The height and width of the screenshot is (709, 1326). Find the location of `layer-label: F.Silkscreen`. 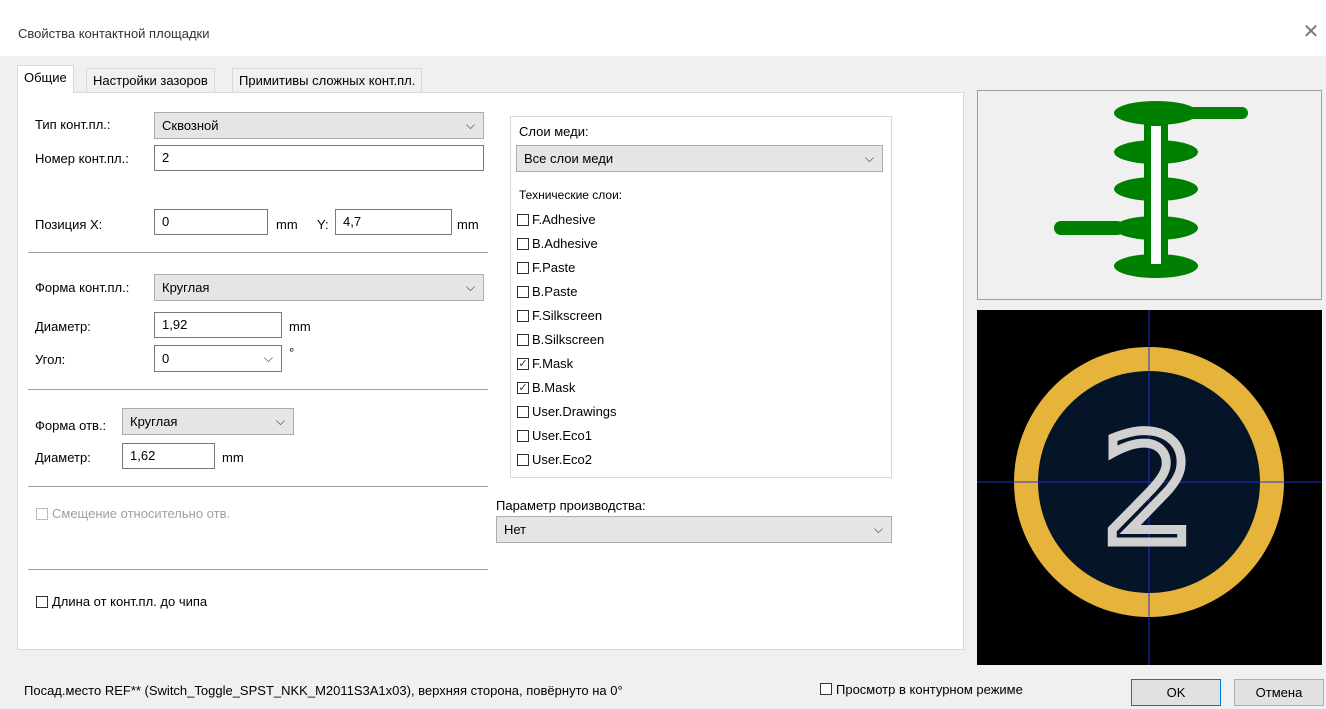

layer-label: F.Silkscreen is located at coordinates (567, 315).